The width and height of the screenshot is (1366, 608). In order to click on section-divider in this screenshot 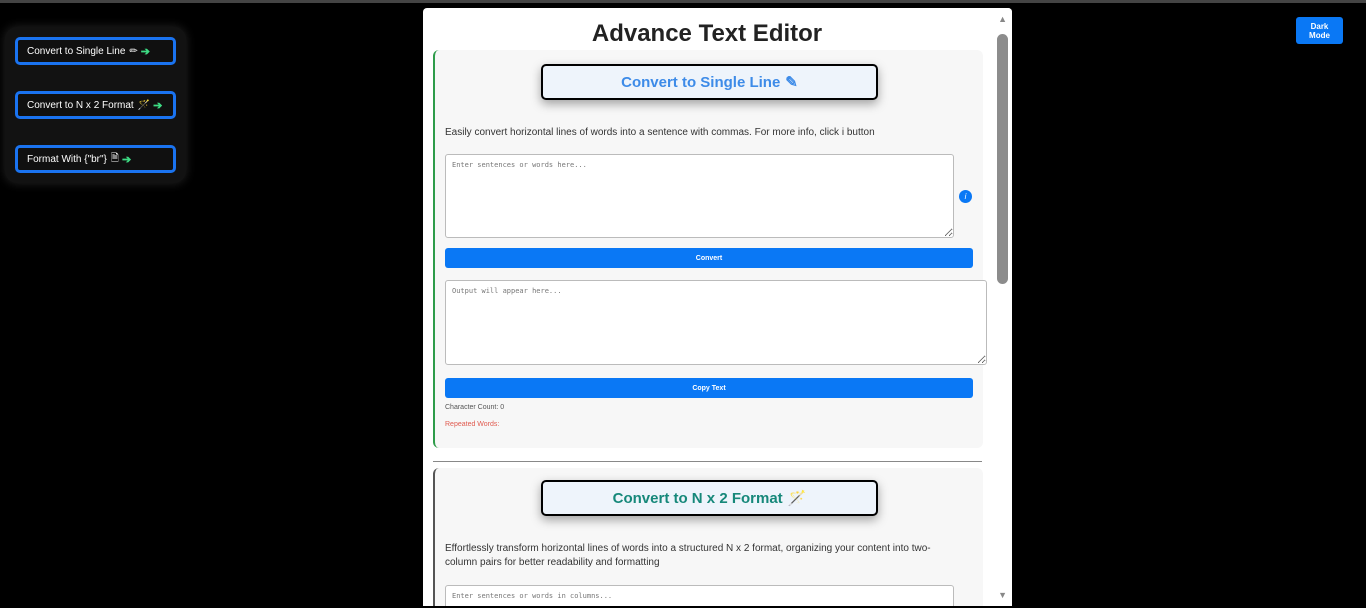, I will do `click(707, 461)`.